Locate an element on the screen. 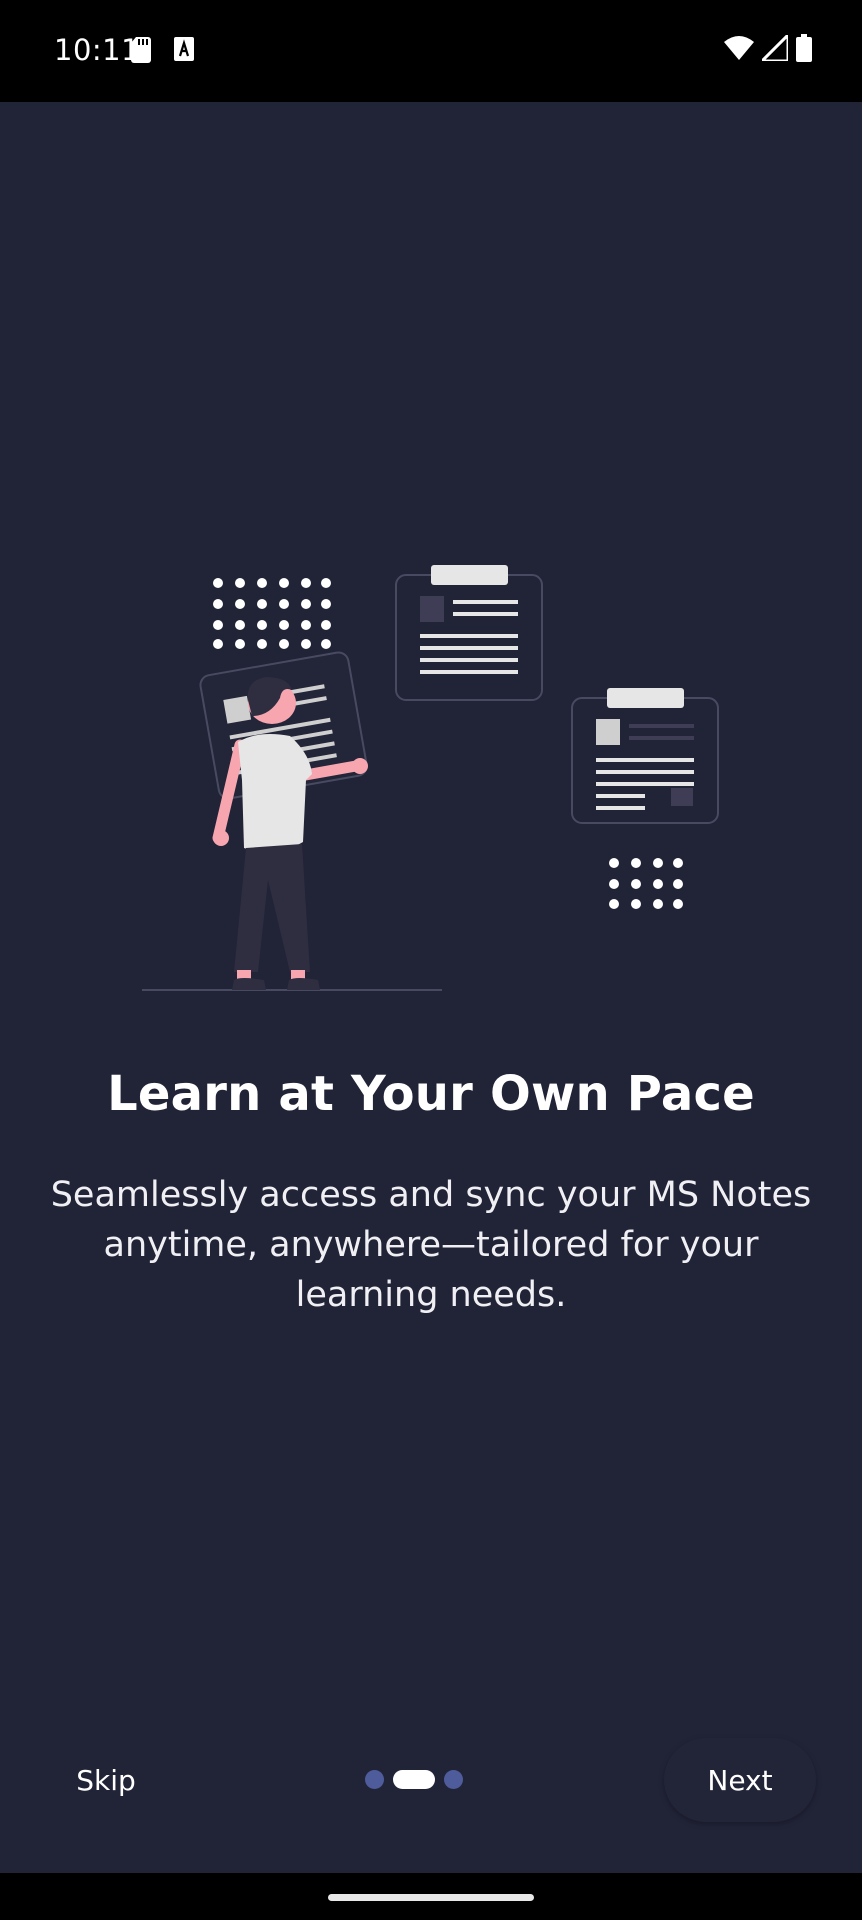 The width and height of the screenshot is (862, 1920). status-right-icons is located at coordinates (768, 48).